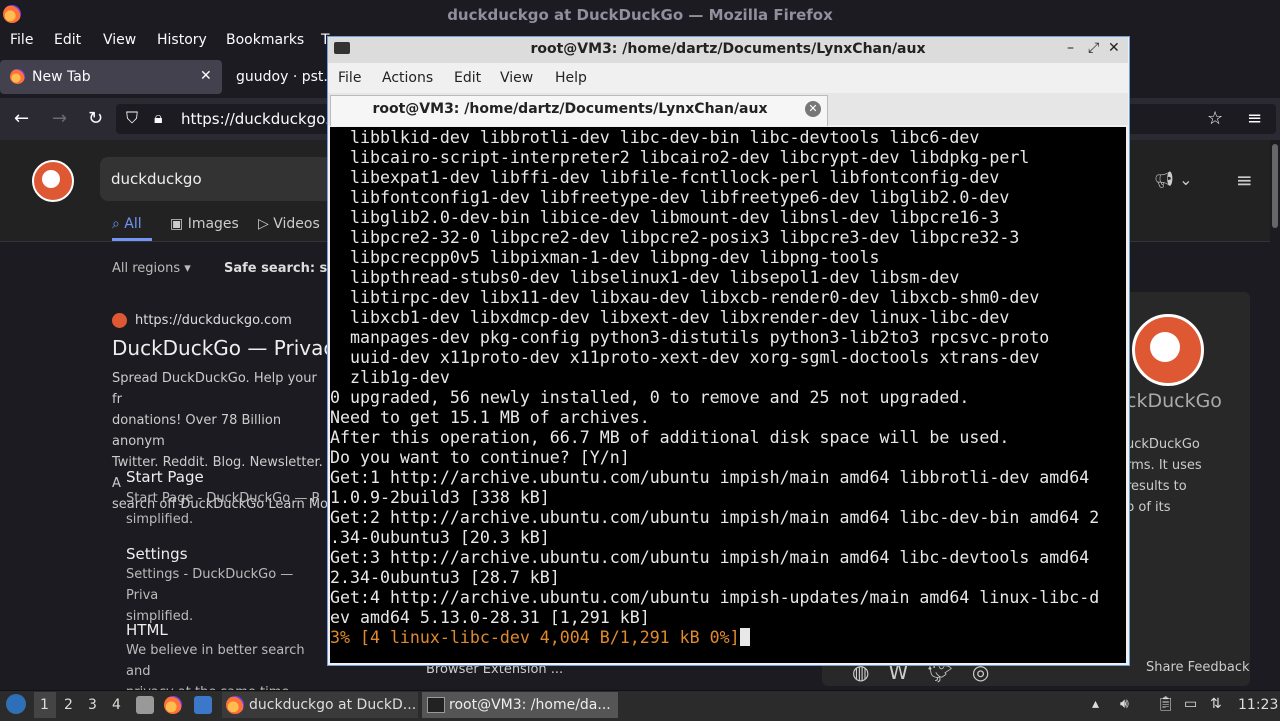  Describe the element at coordinates (92, 705) in the screenshot. I see `workspace-3: 3` at that location.